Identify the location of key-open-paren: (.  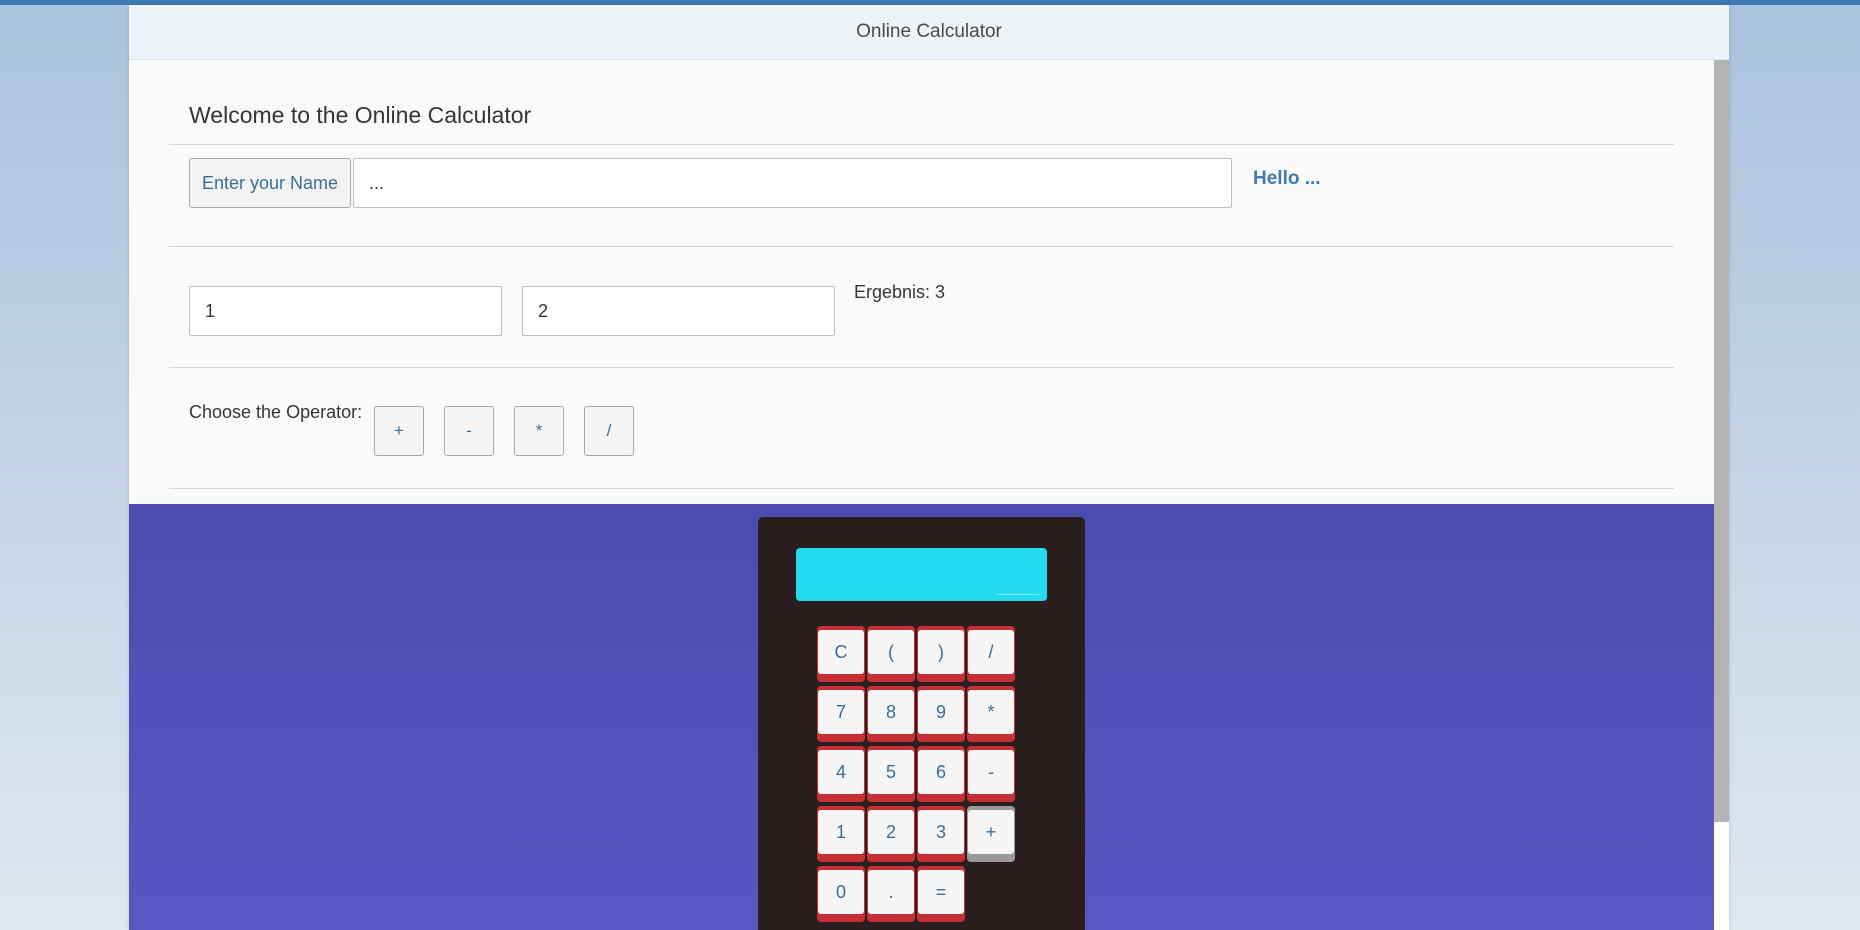
(891, 654).